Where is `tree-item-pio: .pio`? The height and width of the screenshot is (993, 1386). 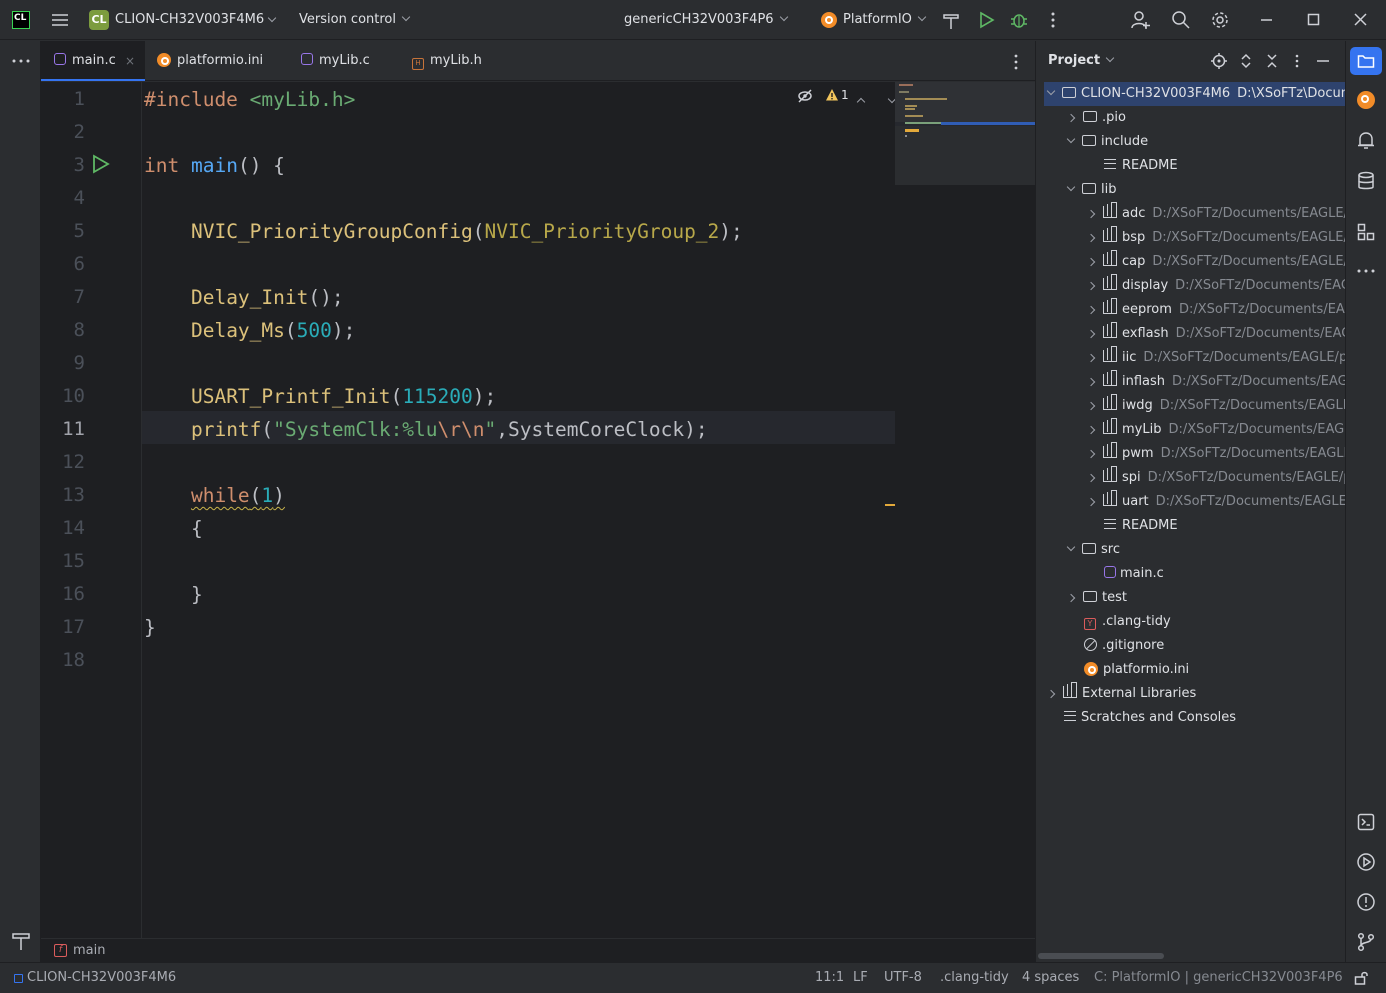
tree-item-pio: .pio is located at coordinates (1096, 118).